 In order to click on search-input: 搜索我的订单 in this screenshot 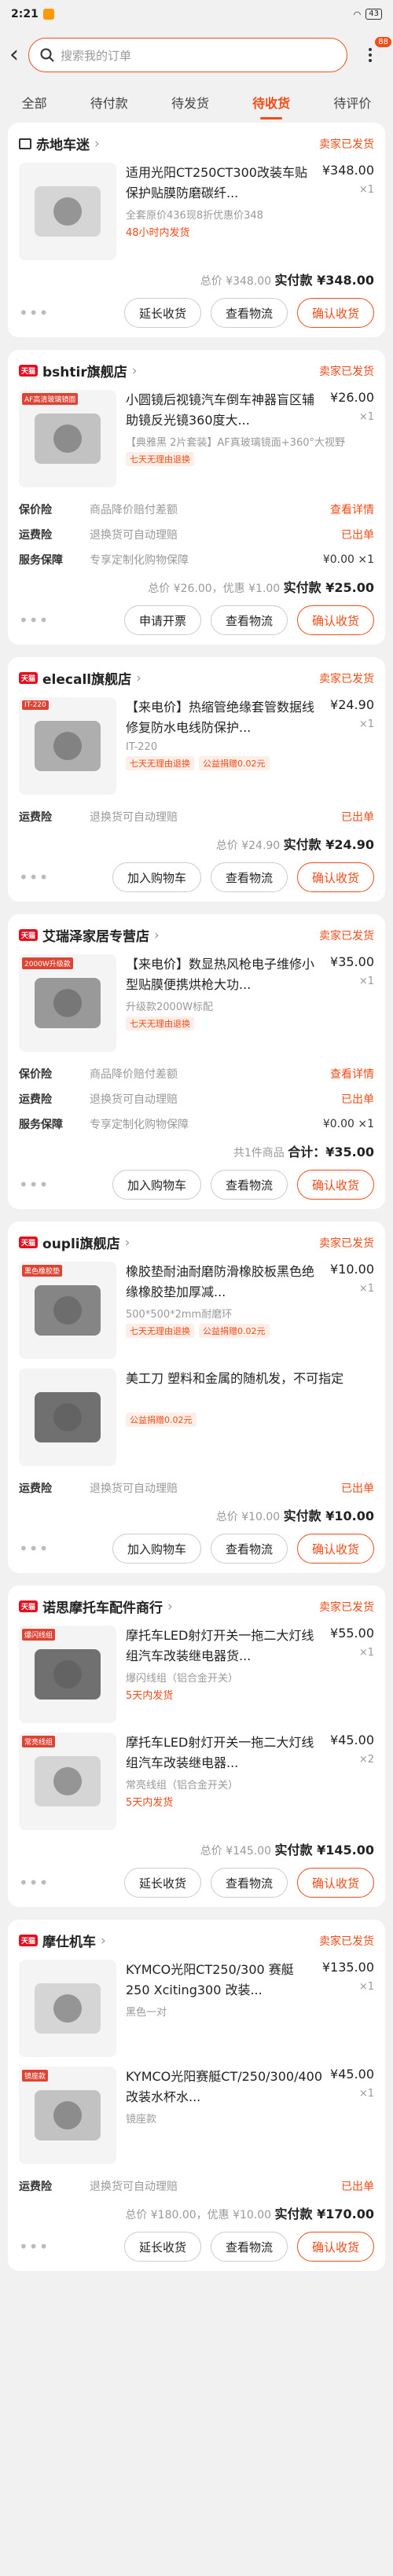, I will do `click(188, 55)`.